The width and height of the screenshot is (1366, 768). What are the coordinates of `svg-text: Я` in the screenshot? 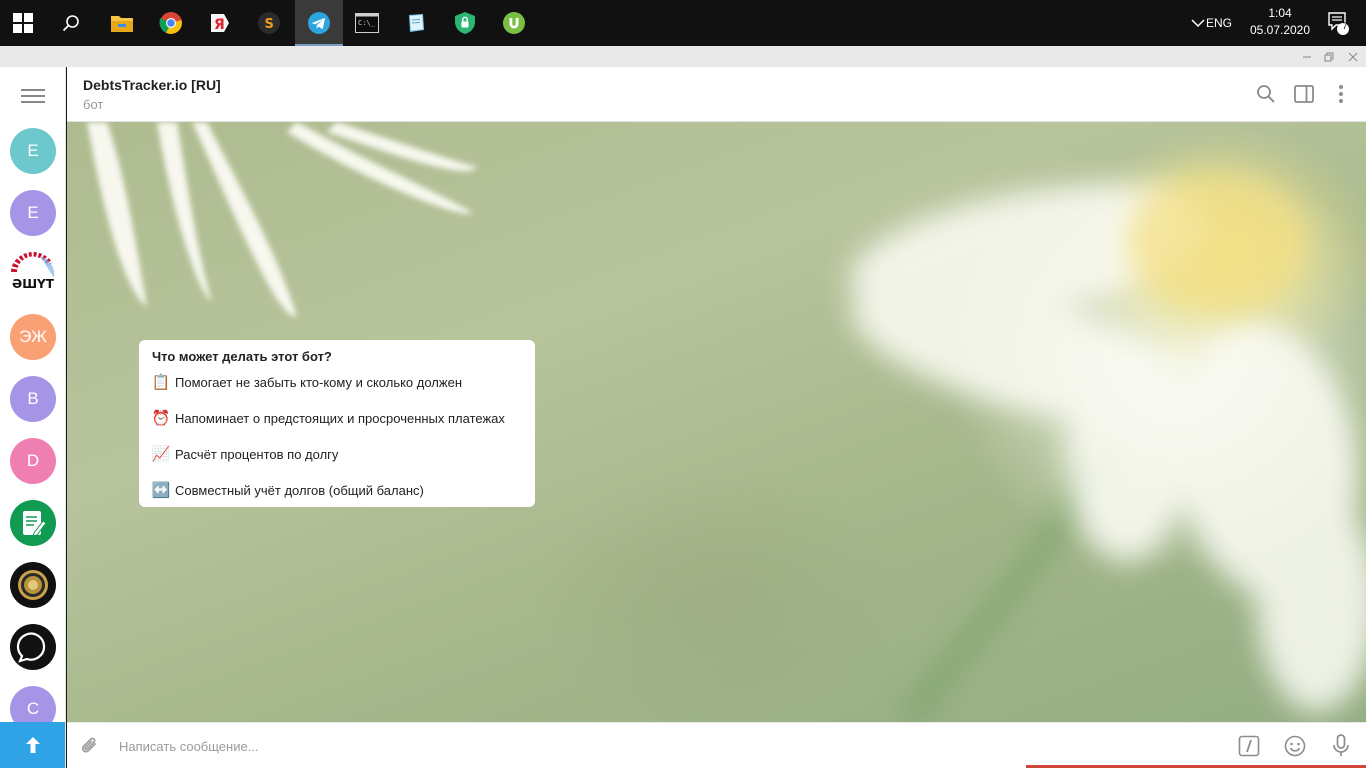 It's located at (219, 25).